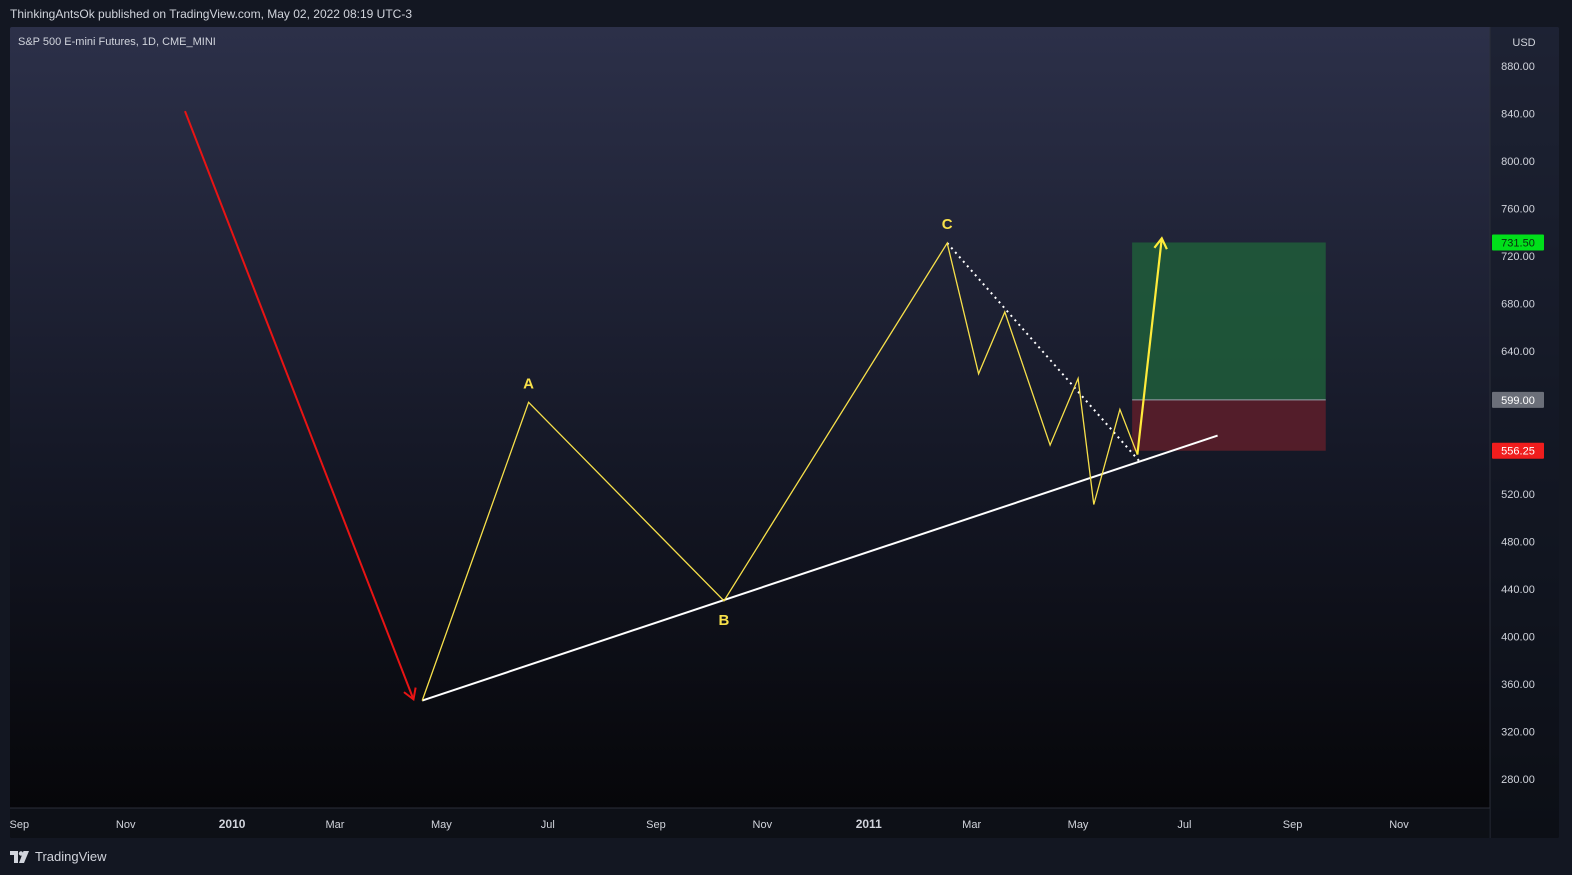 This screenshot has width=1572, height=875. I want to click on stop-price-badge-text: 556.25, so click(1518, 452).